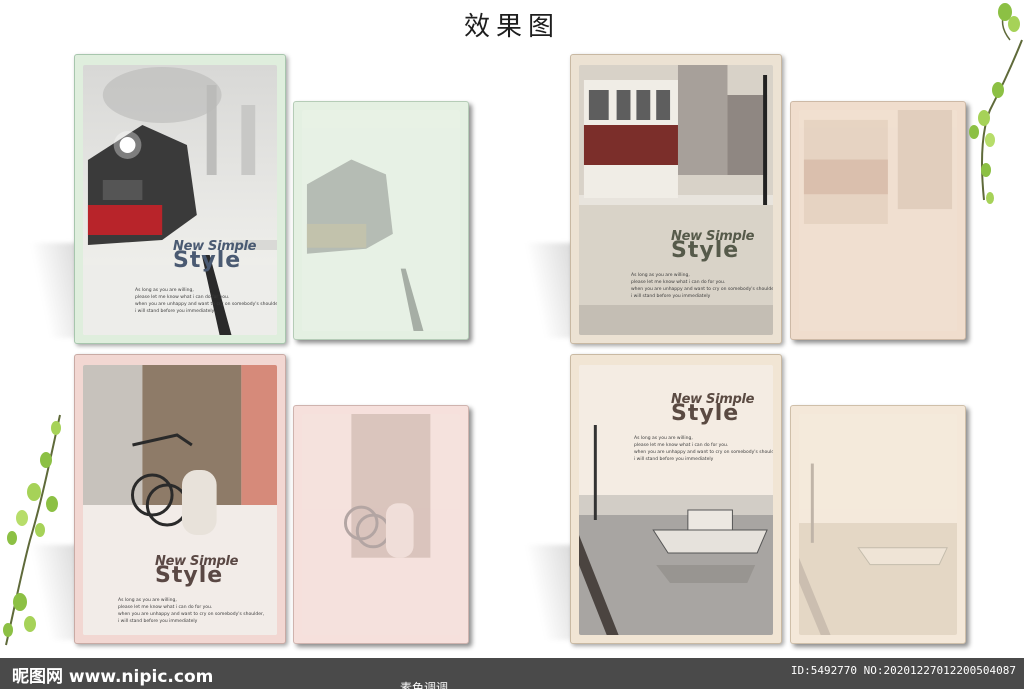 The height and width of the screenshot is (689, 1024). What do you see at coordinates (113, 677) in the screenshot?
I see `site-logo: 昵图网 www.nipic.com` at bounding box center [113, 677].